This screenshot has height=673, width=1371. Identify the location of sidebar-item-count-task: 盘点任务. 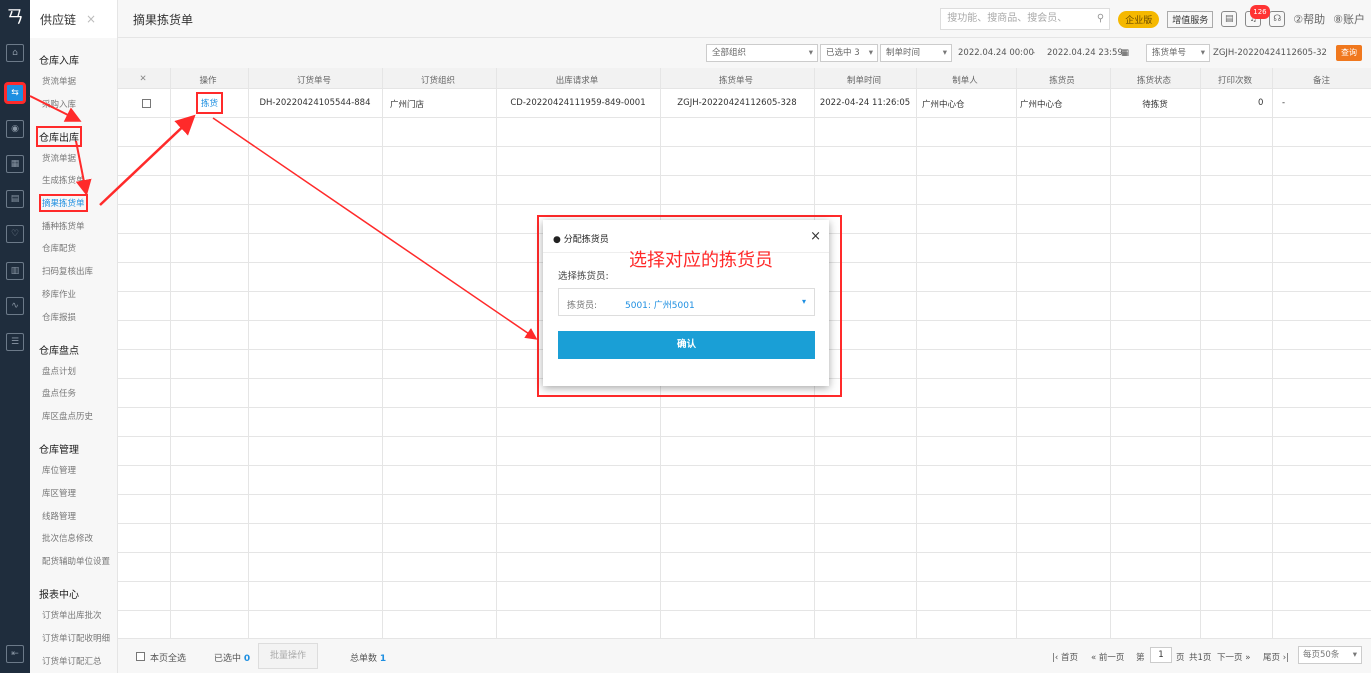
(59, 393).